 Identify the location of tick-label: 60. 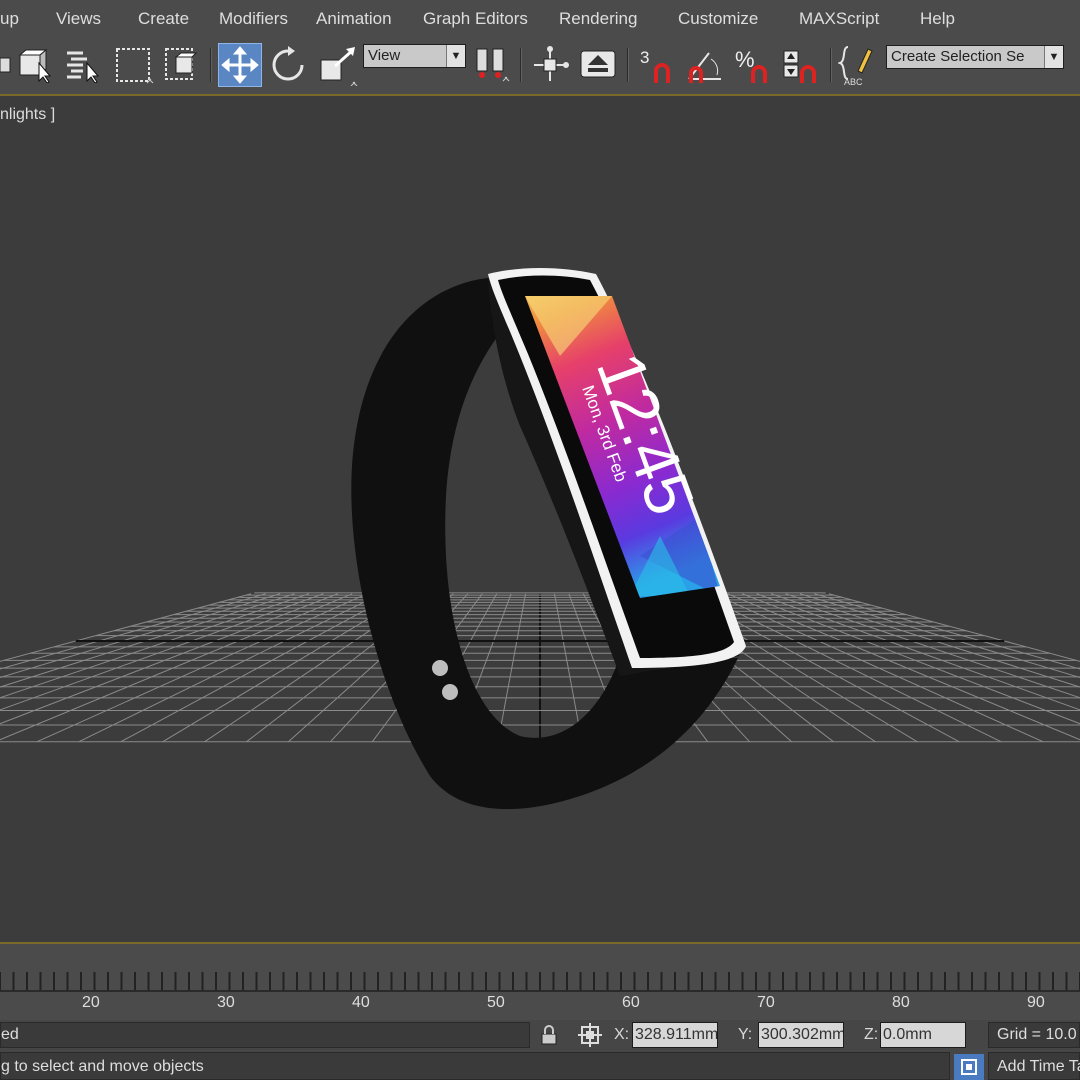
(631, 1002).